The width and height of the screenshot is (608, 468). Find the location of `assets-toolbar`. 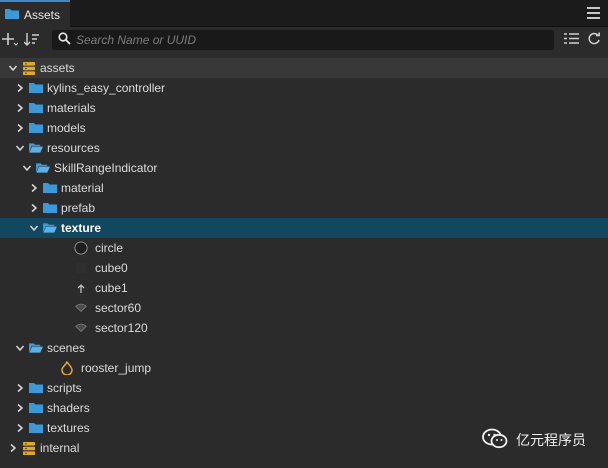

assets-toolbar is located at coordinates (304, 40).